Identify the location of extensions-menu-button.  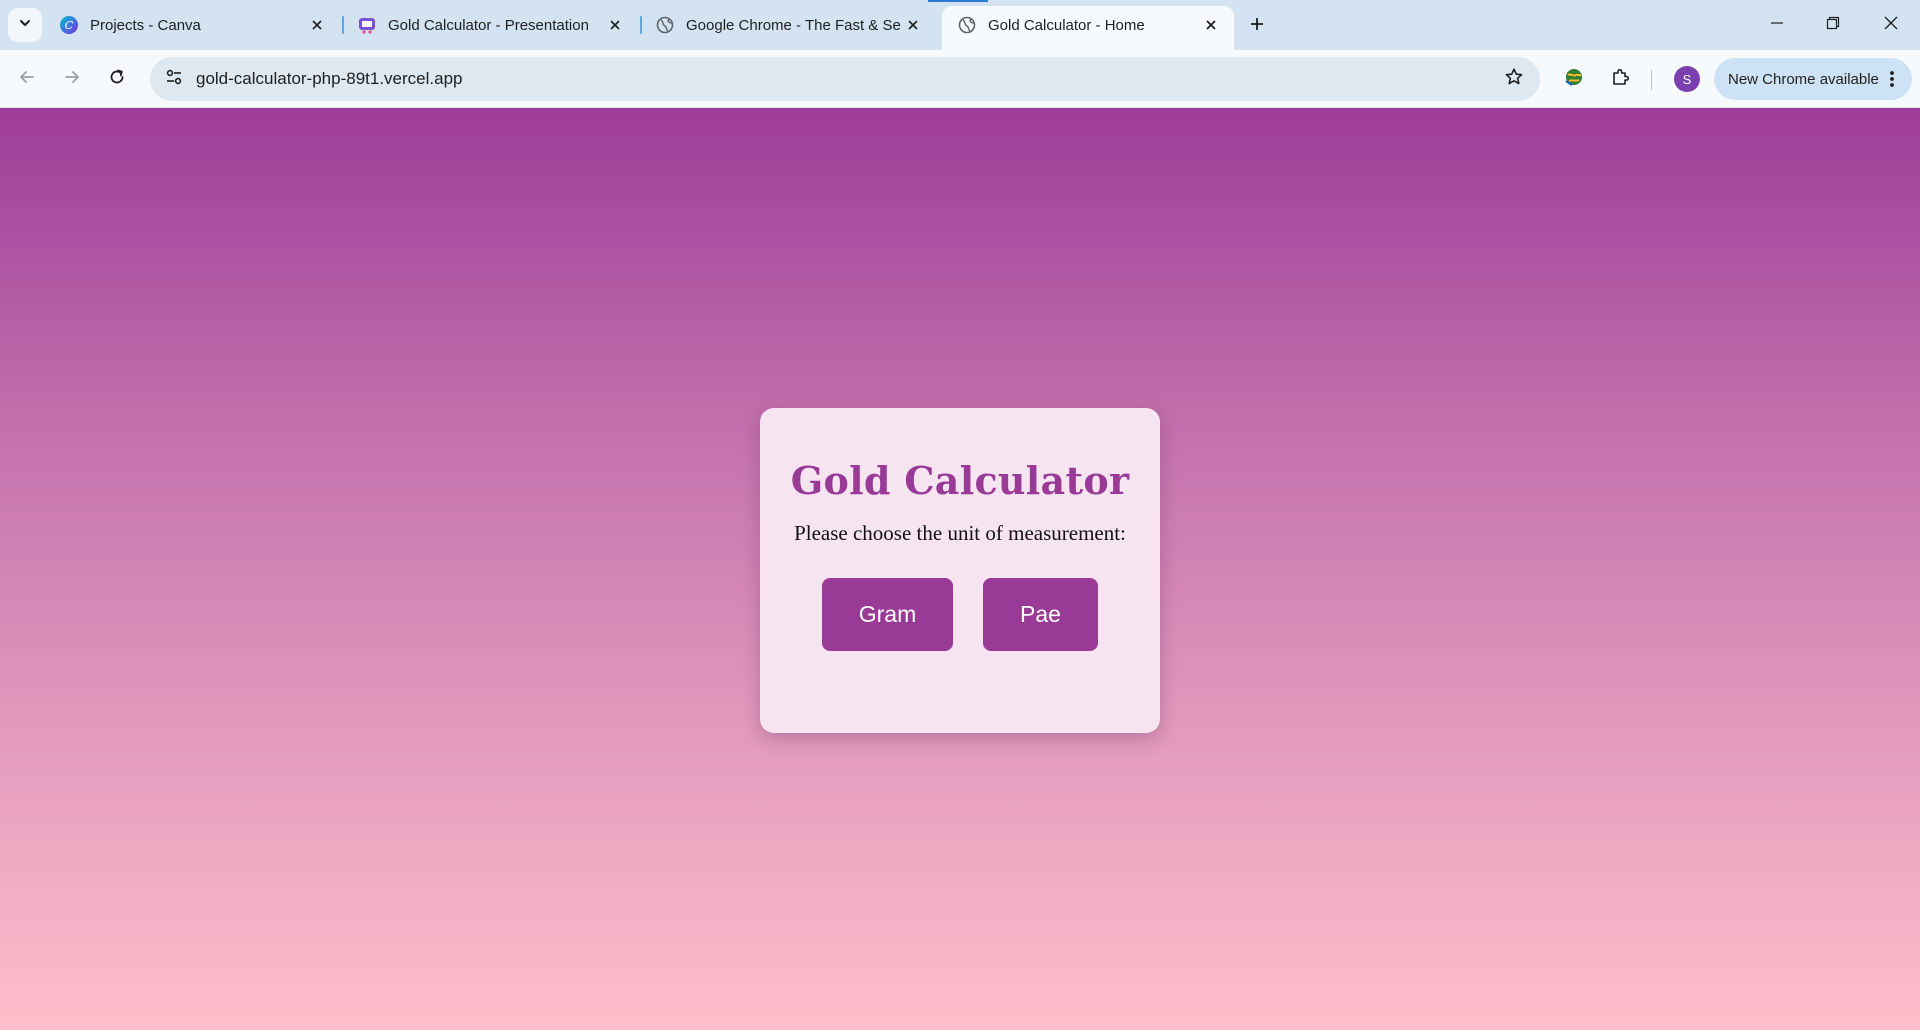
(1620, 79).